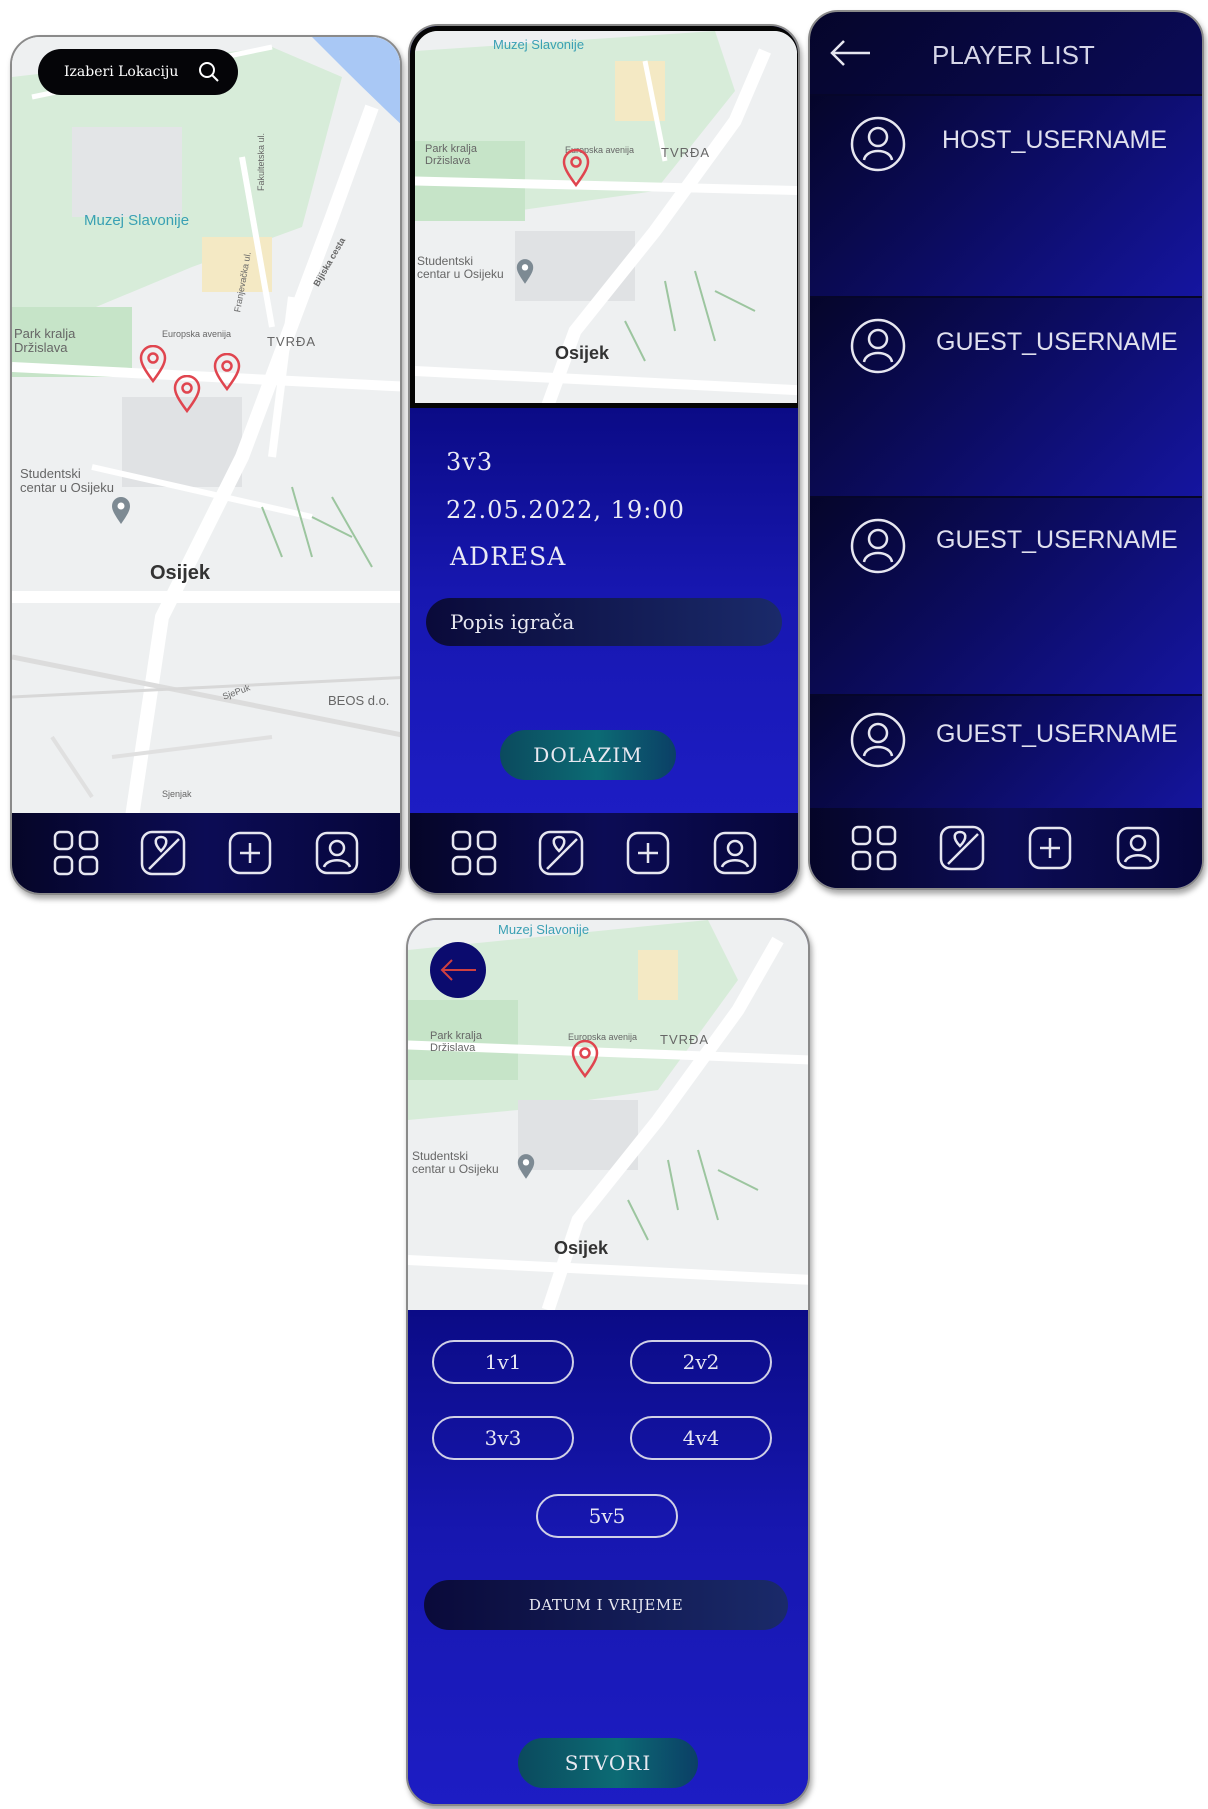 The height and width of the screenshot is (1809, 1208). What do you see at coordinates (701, 1362) in the screenshot?
I see `mode-button-2v2: 2v2` at bounding box center [701, 1362].